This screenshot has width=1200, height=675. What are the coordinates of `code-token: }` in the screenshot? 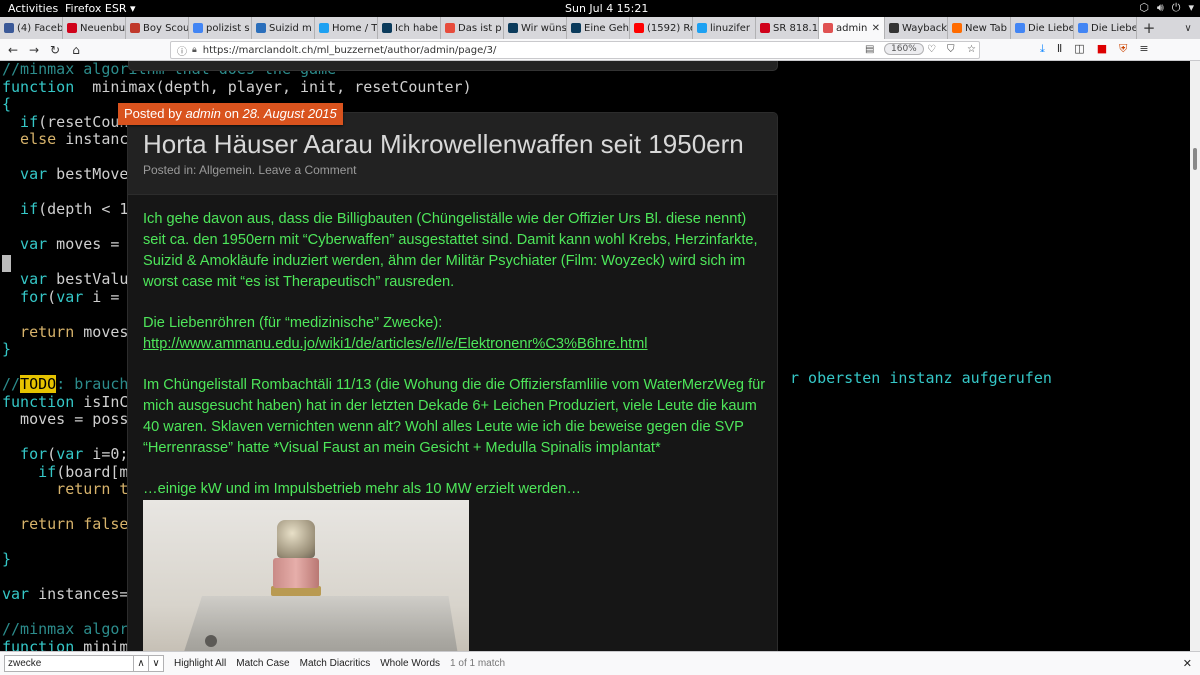 It's located at (7, 349).